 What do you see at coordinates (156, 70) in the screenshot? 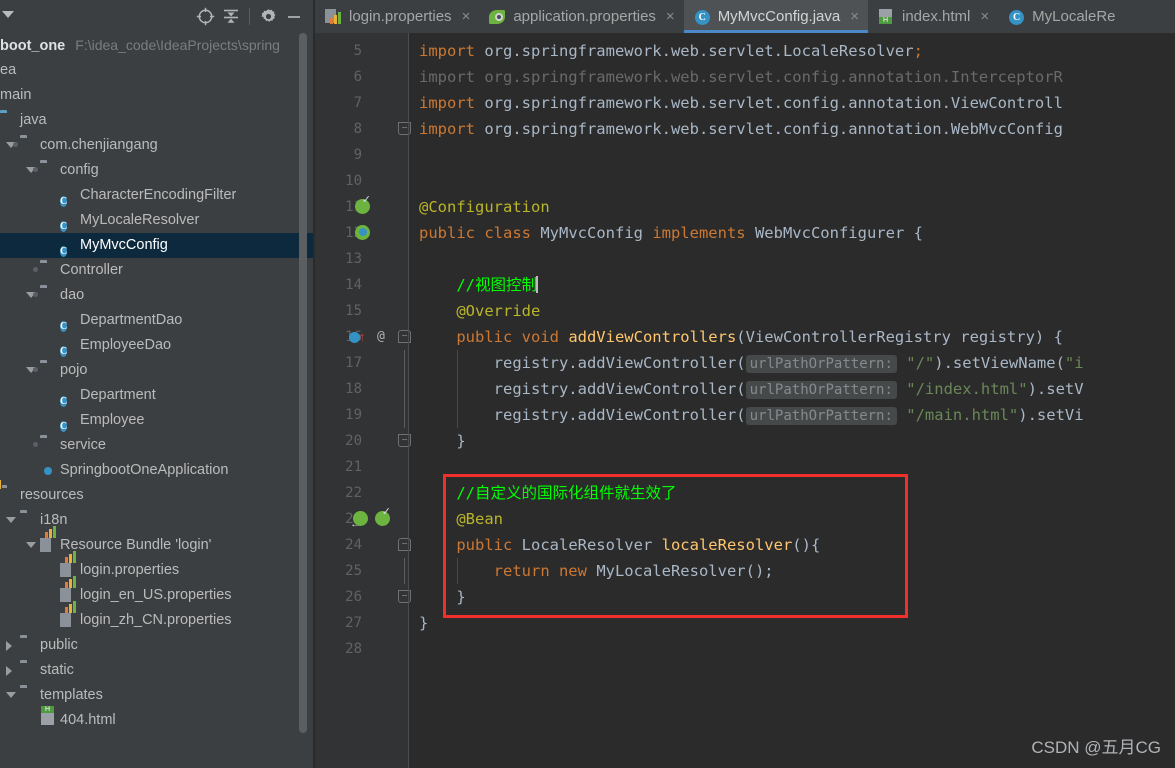
I see `tree-row: ea` at bounding box center [156, 70].